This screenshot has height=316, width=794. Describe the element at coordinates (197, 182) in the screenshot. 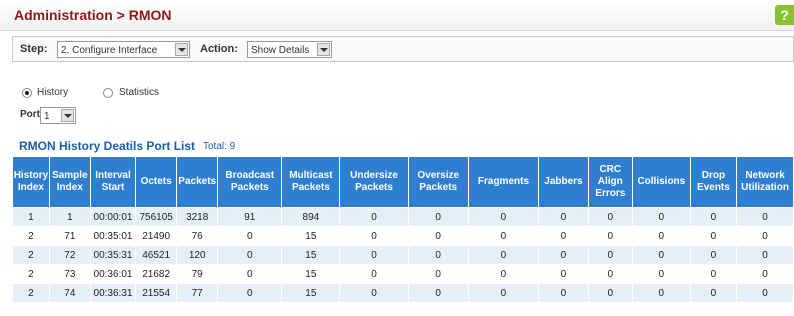

I see `column-header: Packets` at that location.